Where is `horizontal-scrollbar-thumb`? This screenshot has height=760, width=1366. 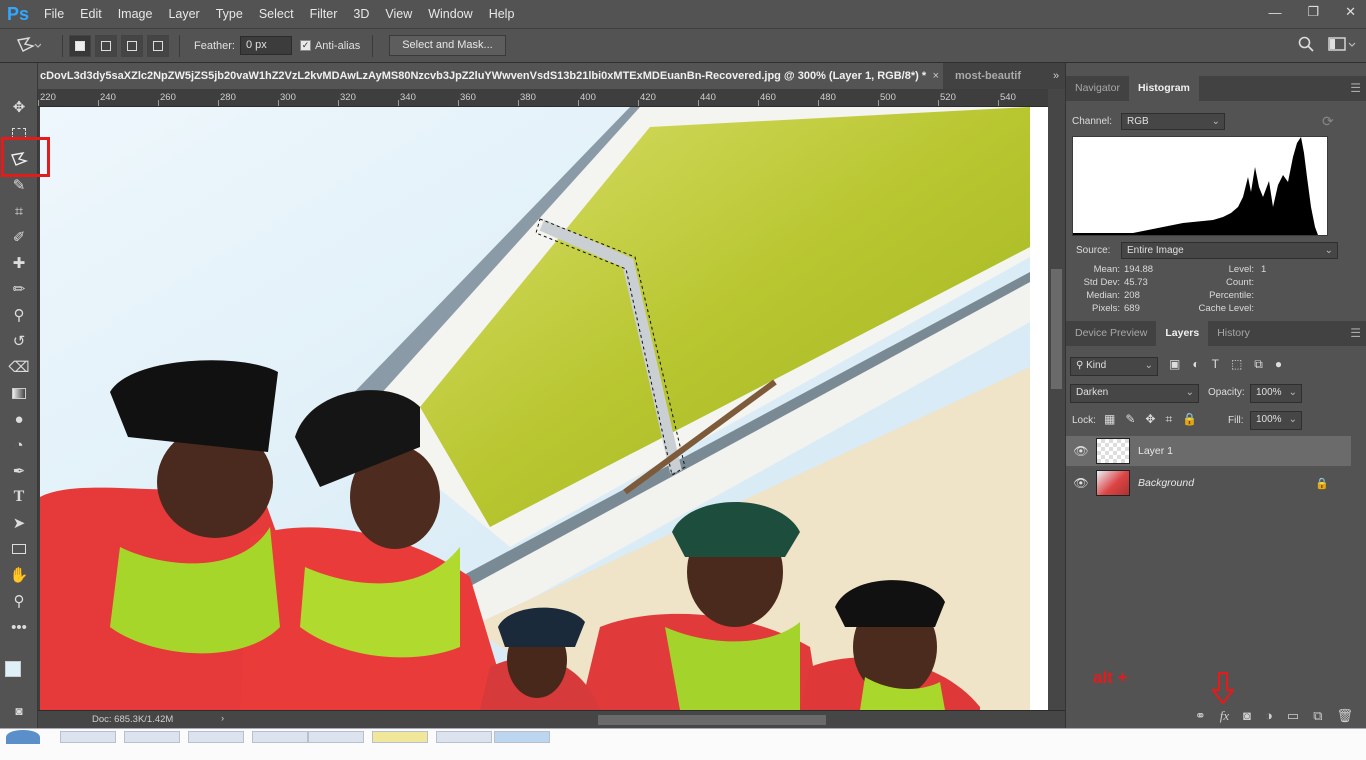 horizontal-scrollbar-thumb is located at coordinates (712, 720).